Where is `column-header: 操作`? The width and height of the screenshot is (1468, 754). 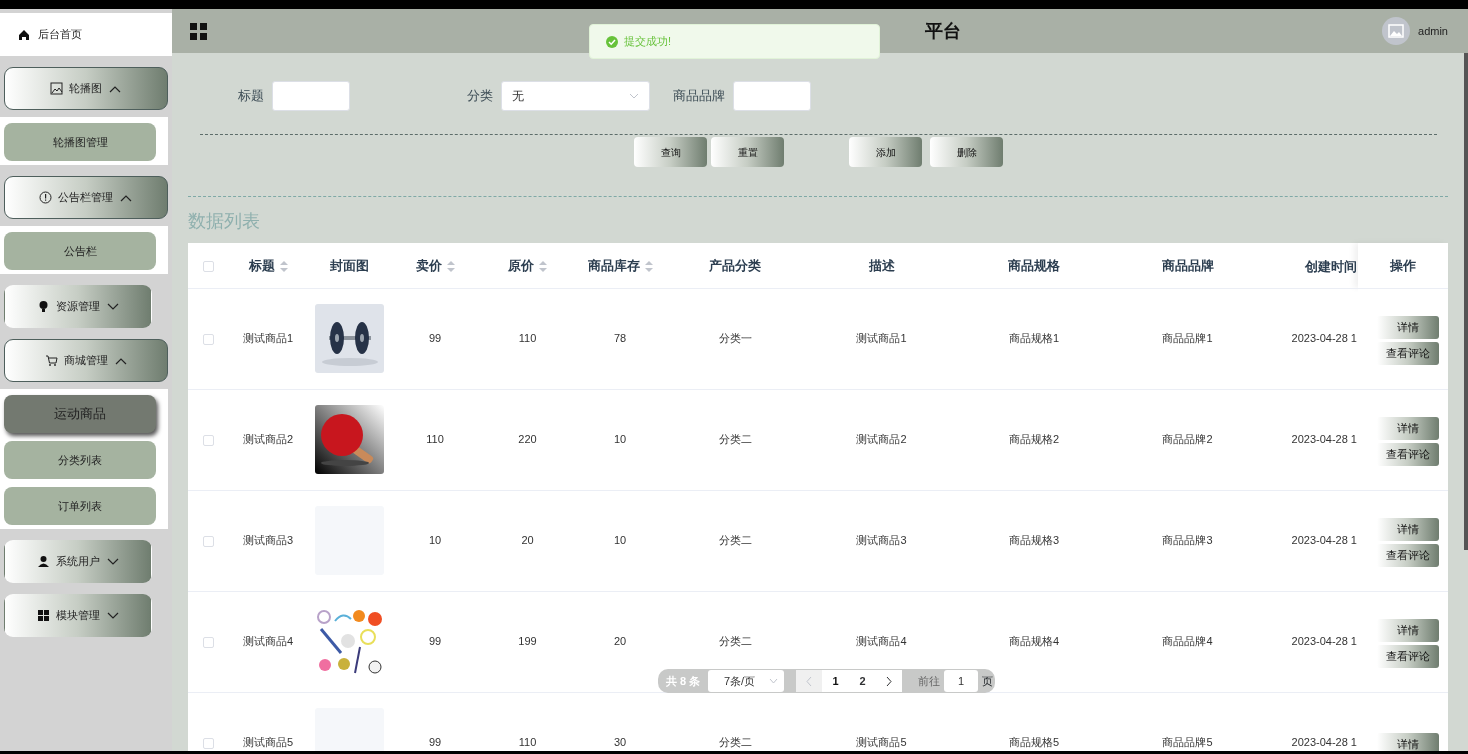 column-header: 操作 is located at coordinates (1403, 265).